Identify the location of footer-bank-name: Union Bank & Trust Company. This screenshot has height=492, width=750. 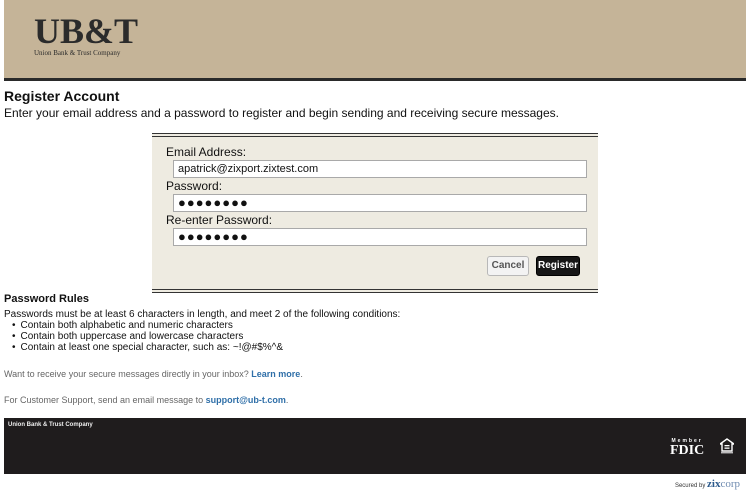
(50, 425).